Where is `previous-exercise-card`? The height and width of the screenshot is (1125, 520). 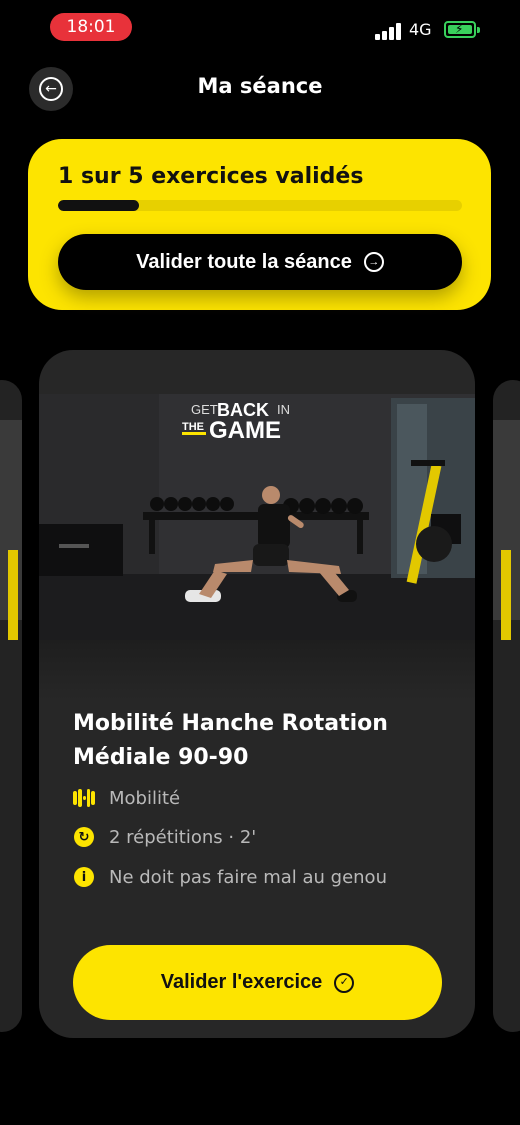
previous-exercise-card is located at coordinates (11, 706).